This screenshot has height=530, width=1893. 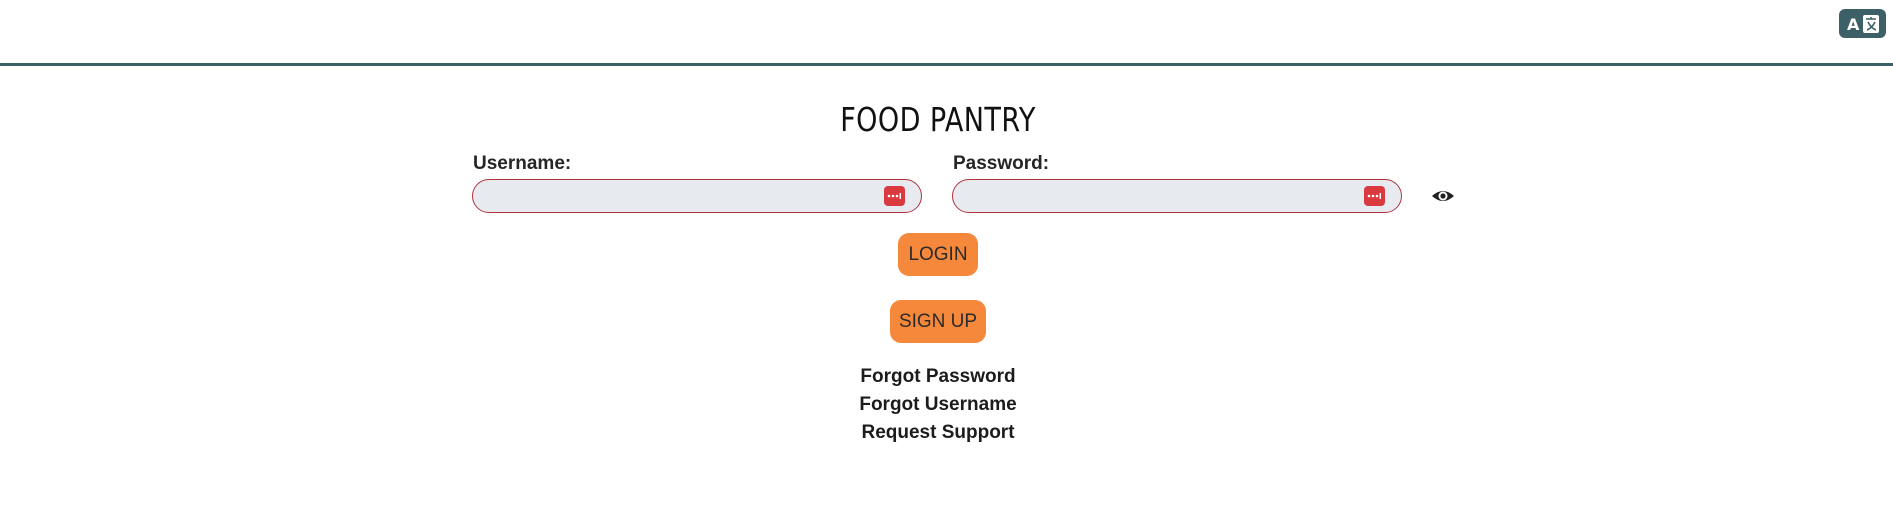 I want to click on password-field-wrapper, so click(x=1177, y=196).